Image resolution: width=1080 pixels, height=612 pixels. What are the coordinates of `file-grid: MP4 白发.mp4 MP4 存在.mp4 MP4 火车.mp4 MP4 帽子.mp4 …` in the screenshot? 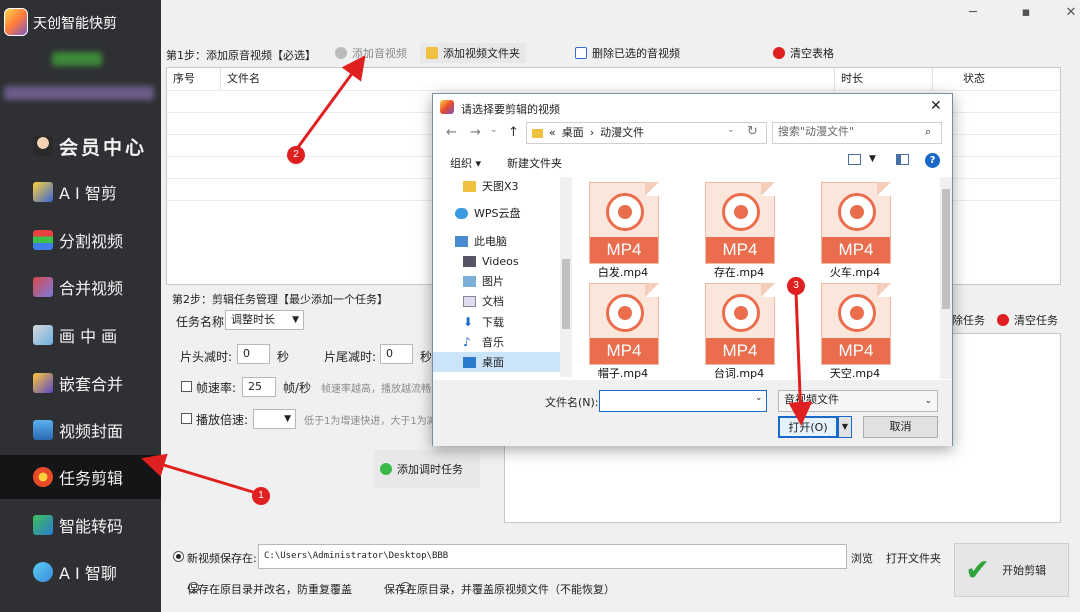 It's located at (757, 278).